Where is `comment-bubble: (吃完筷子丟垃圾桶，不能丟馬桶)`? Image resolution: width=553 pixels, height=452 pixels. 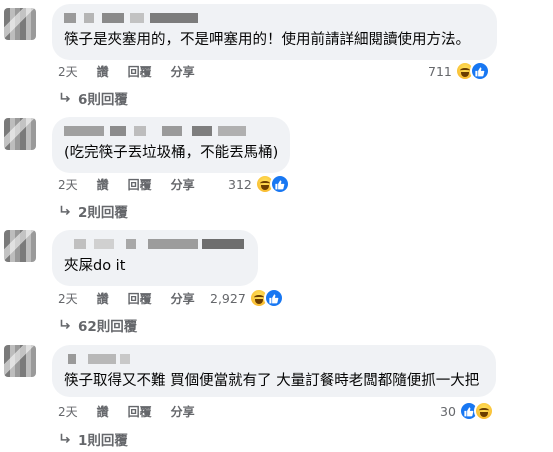 comment-bubble: (吃完筷子丟垃圾桶，不能丟馬桶) is located at coordinates (171, 145).